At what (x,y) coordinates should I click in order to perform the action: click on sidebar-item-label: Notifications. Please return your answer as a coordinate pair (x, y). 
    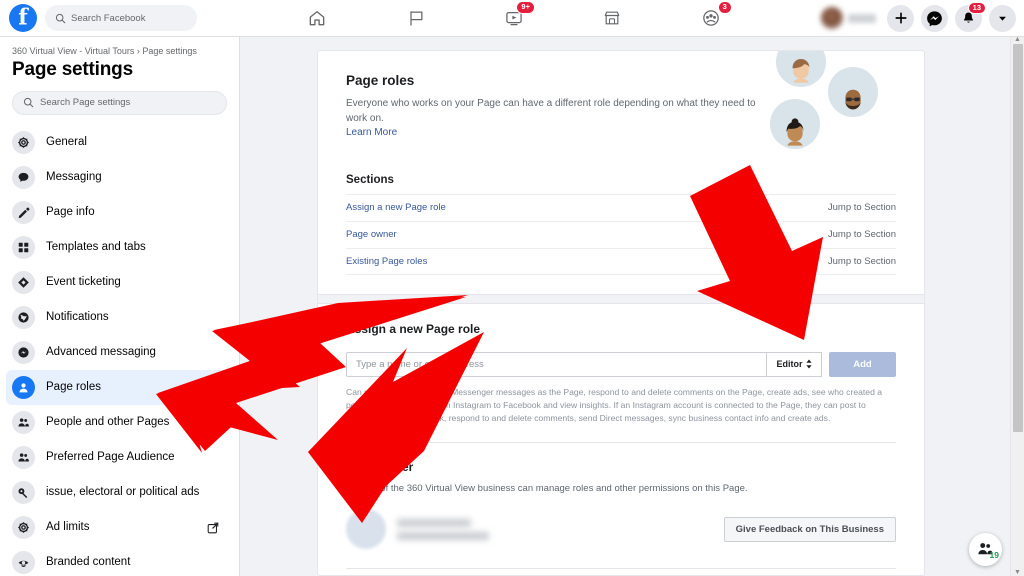
    Looking at the image, I should click on (77, 317).